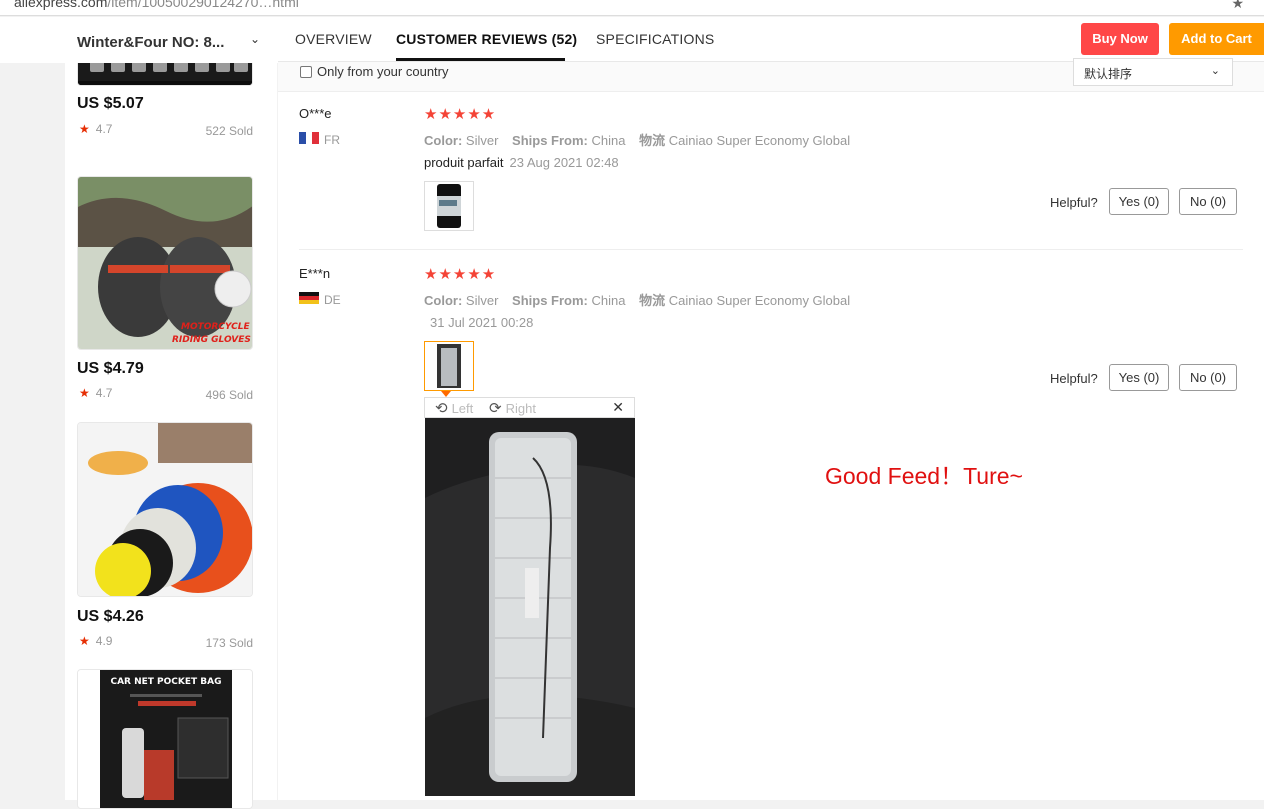  I want to click on tab-overview: OVERVIEW, so click(333, 39).